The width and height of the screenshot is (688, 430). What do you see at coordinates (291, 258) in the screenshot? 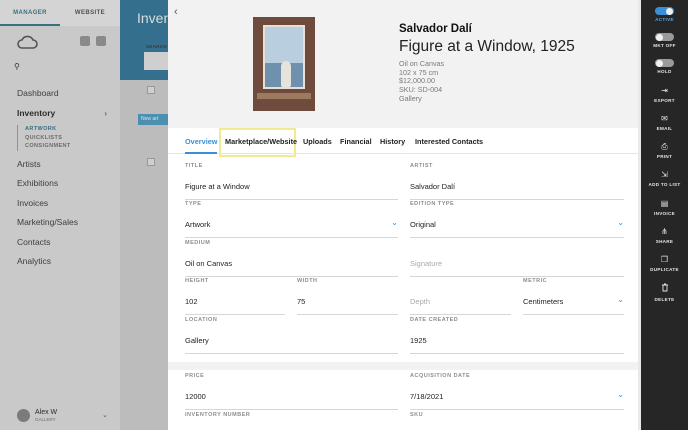
I see `medium-field: MEDIUM Oil on Canvas` at bounding box center [291, 258].